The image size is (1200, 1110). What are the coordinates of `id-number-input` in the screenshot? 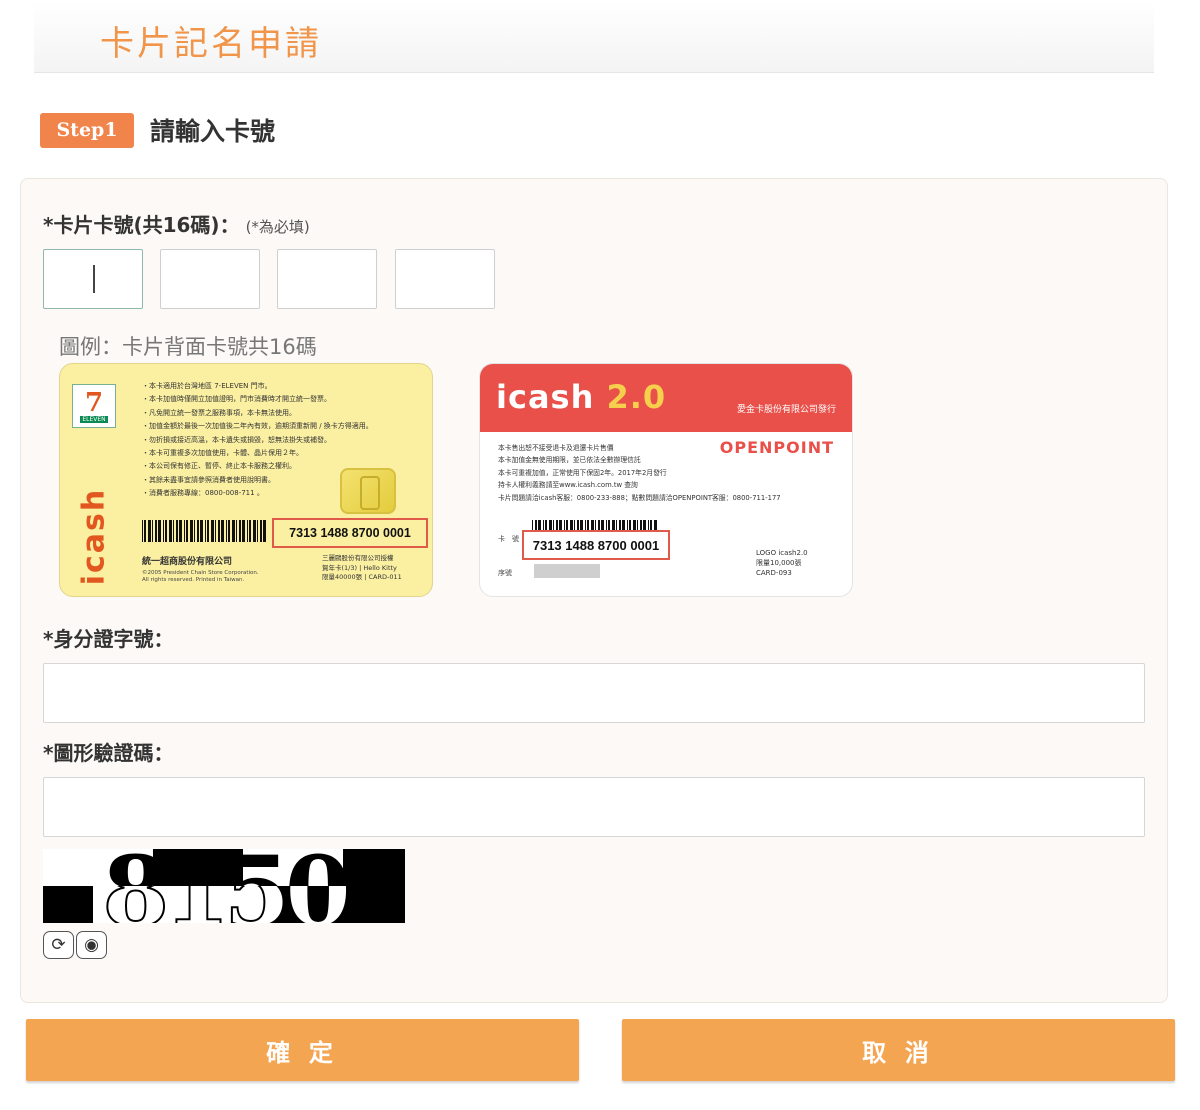 It's located at (594, 693).